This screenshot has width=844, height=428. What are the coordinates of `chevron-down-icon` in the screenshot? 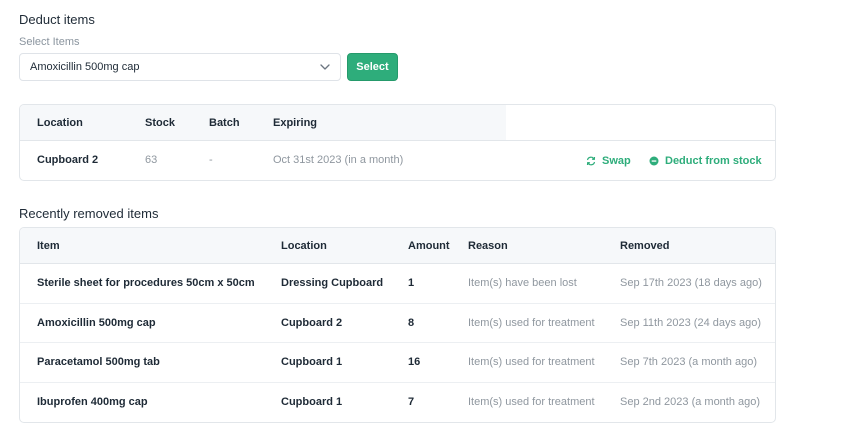 It's located at (325, 67).